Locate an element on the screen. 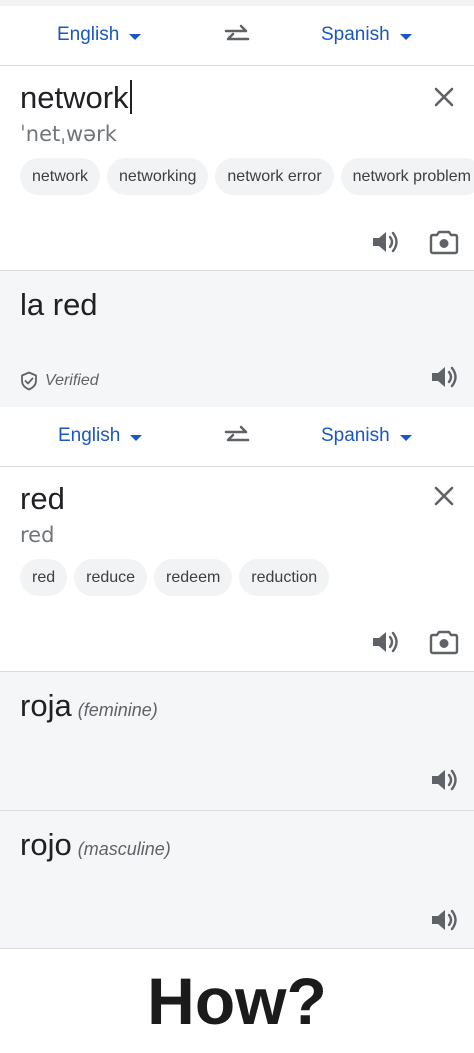  transliteration: red is located at coordinates (37, 535).